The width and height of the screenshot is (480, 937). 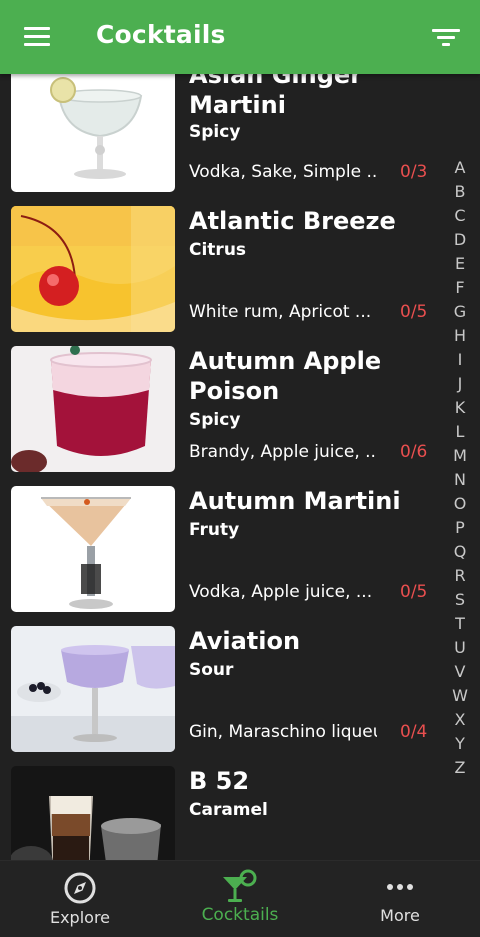 I want to click on nav-explore: Explore, so click(x=80, y=899).